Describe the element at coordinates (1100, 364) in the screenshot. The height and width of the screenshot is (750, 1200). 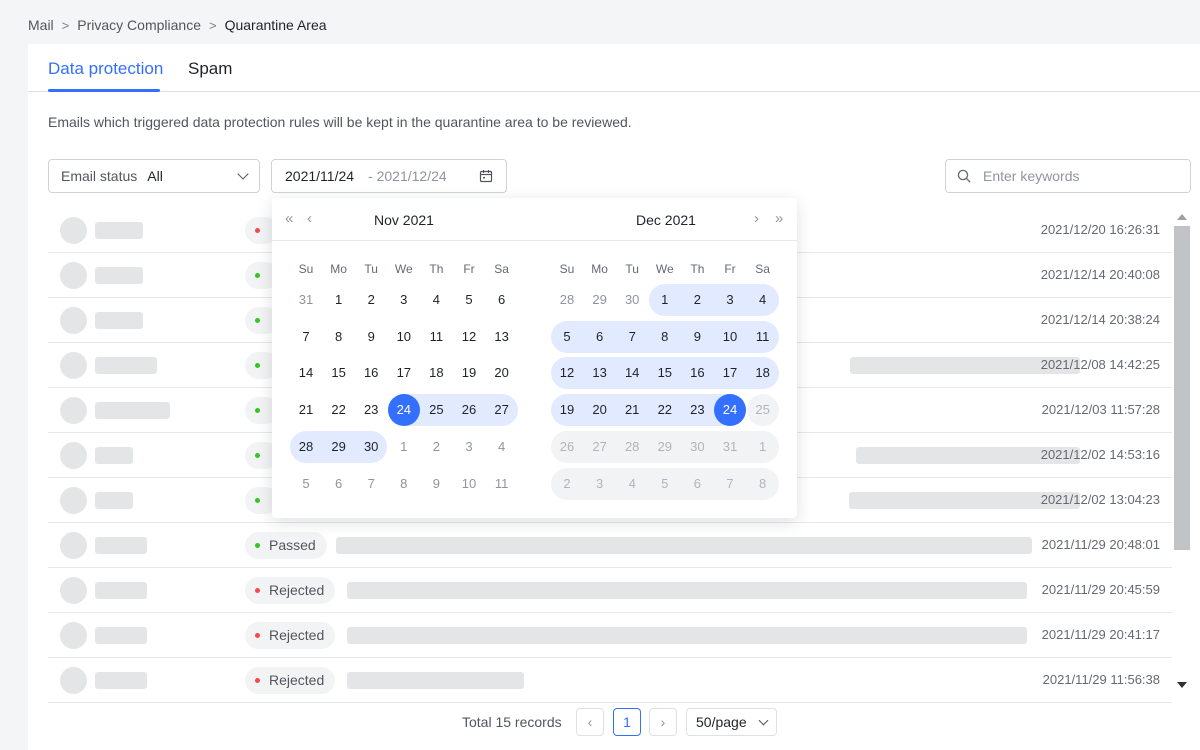
I see `row-timestamp: 2021/12/08 14:42:25` at that location.